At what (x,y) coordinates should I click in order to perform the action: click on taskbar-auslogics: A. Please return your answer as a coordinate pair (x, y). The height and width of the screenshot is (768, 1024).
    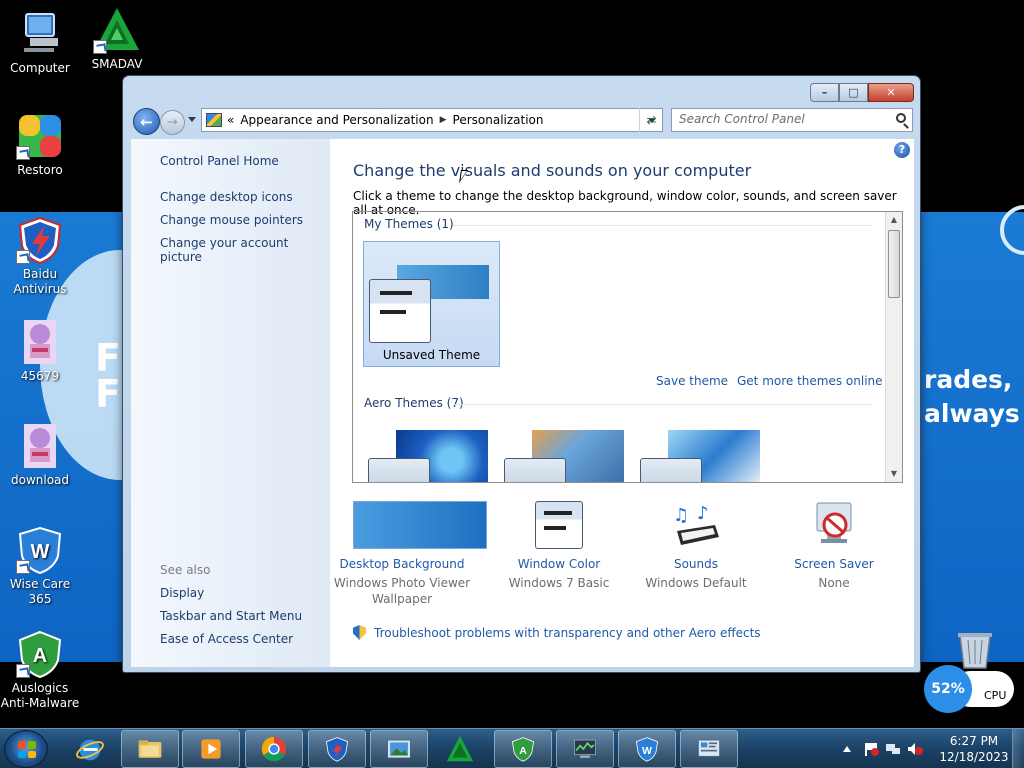
    Looking at the image, I should click on (523, 749).